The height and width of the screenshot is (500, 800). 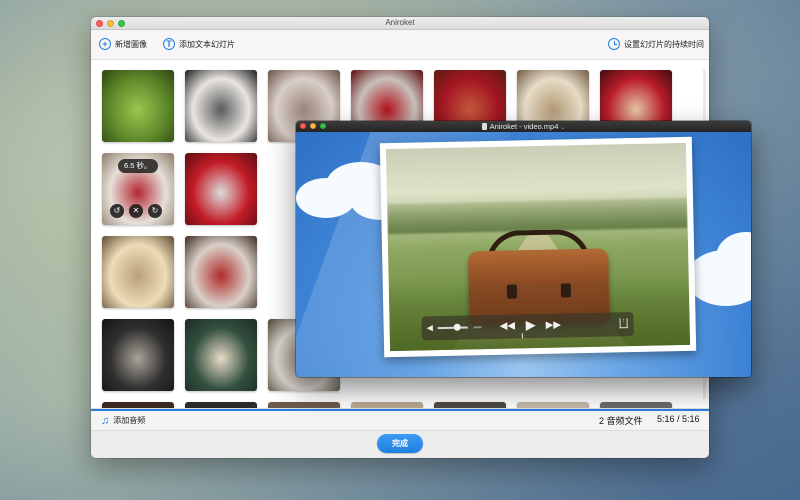 I want to click on main-titlebar: Aniroket, so click(x=400, y=23).